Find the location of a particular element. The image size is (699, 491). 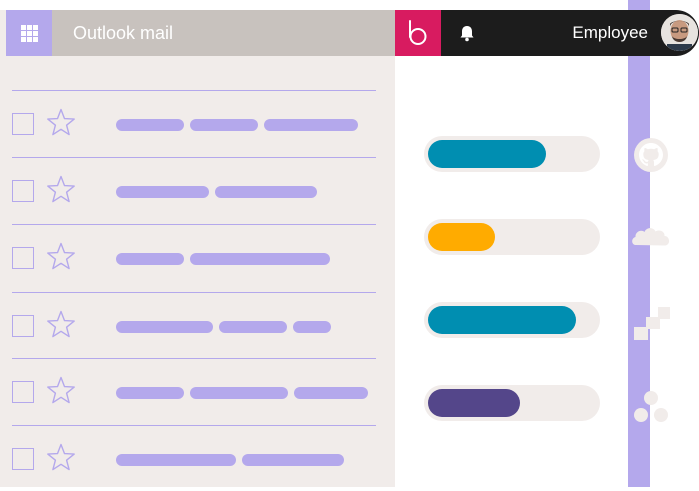

app-launcher-button is located at coordinates (29, 33).